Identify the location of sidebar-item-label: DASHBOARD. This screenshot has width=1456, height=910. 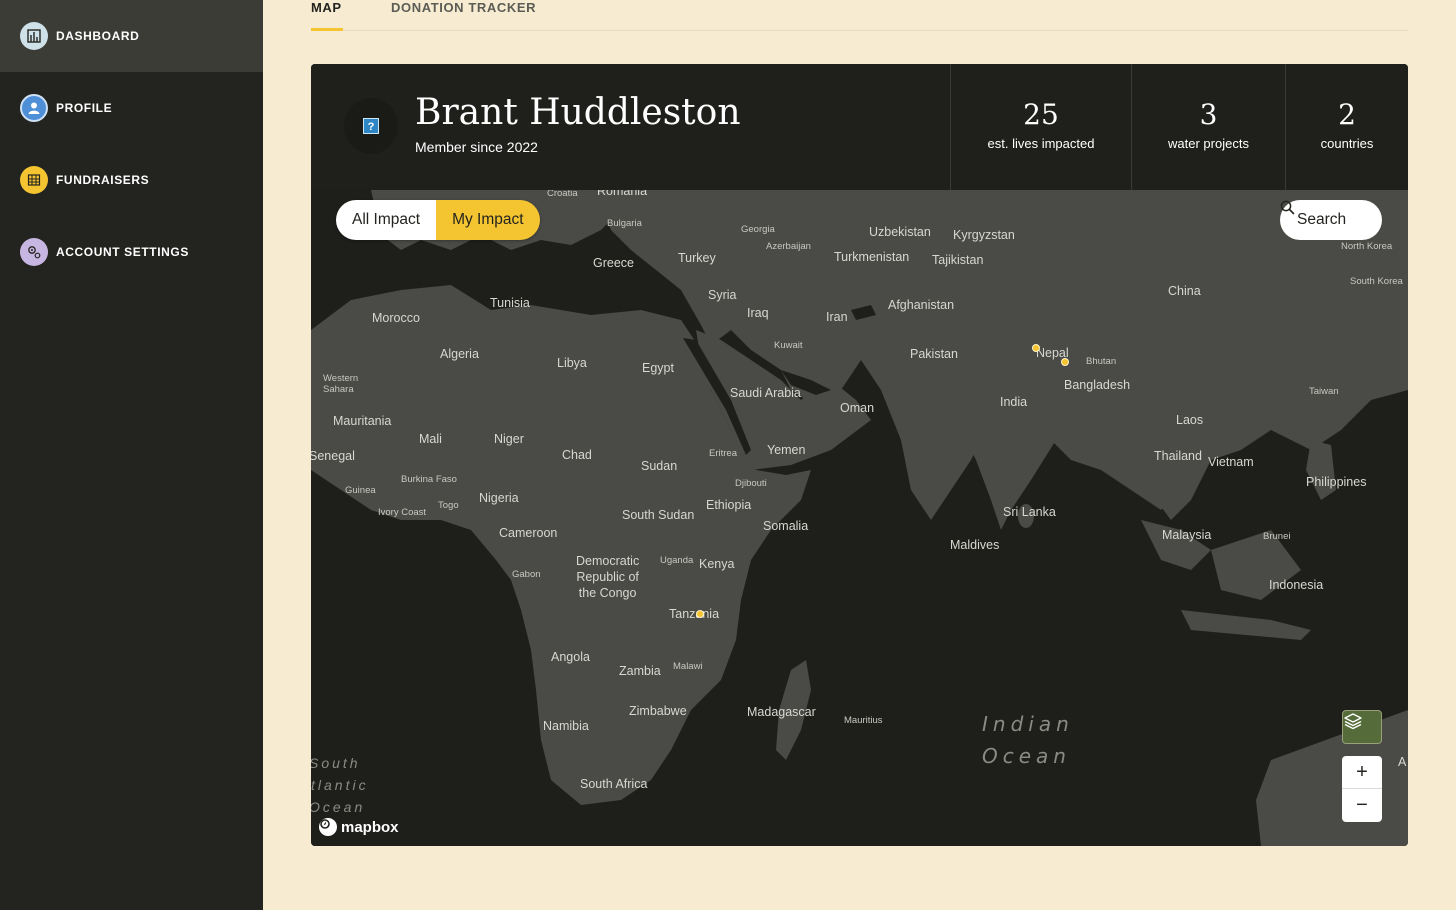
(98, 36).